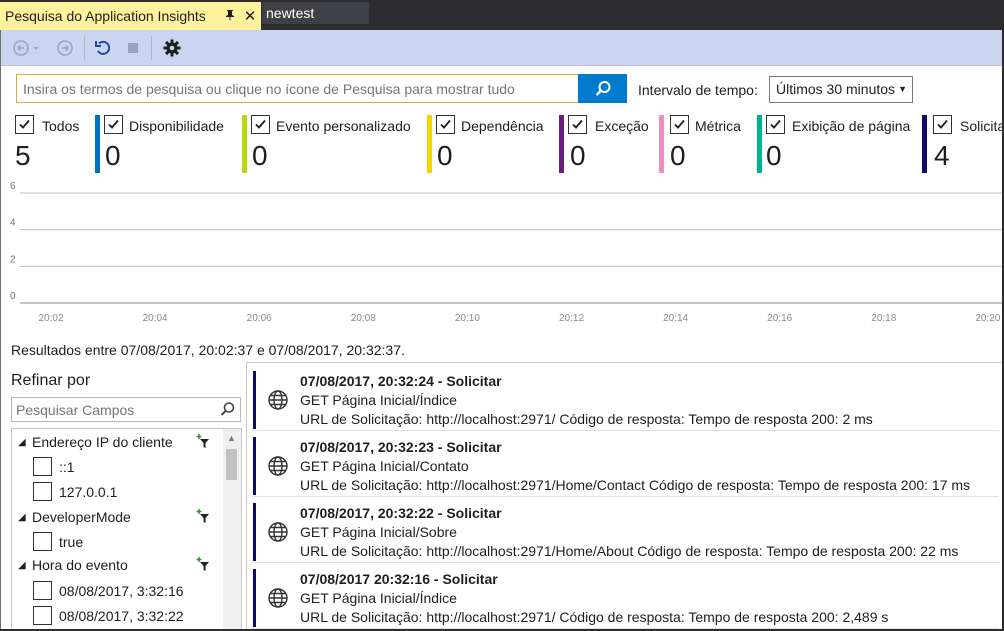 The height and width of the screenshot is (631, 1004). What do you see at coordinates (74, 517) in the screenshot?
I see `tree-group-developer-mode: ◢ DeveloperMode` at bounding box center [74, 517].